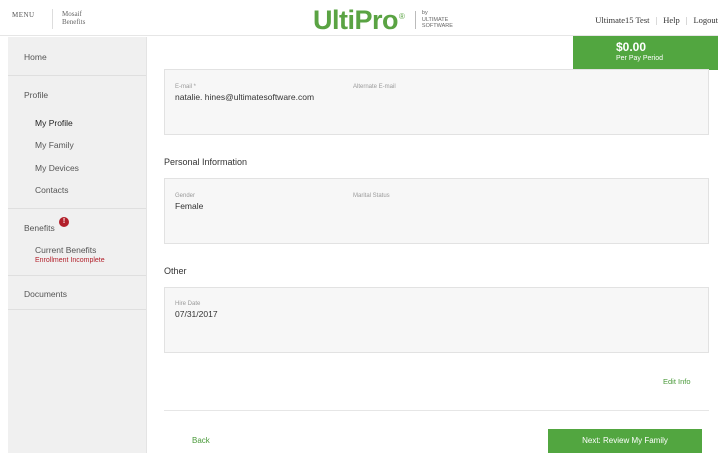 Image resolution: width=718 pixels, height=453 pixels. Describe the element at coordinates (196, 314) in the screenshot. I see `hire-date-value: 07/31/2017` at that location.